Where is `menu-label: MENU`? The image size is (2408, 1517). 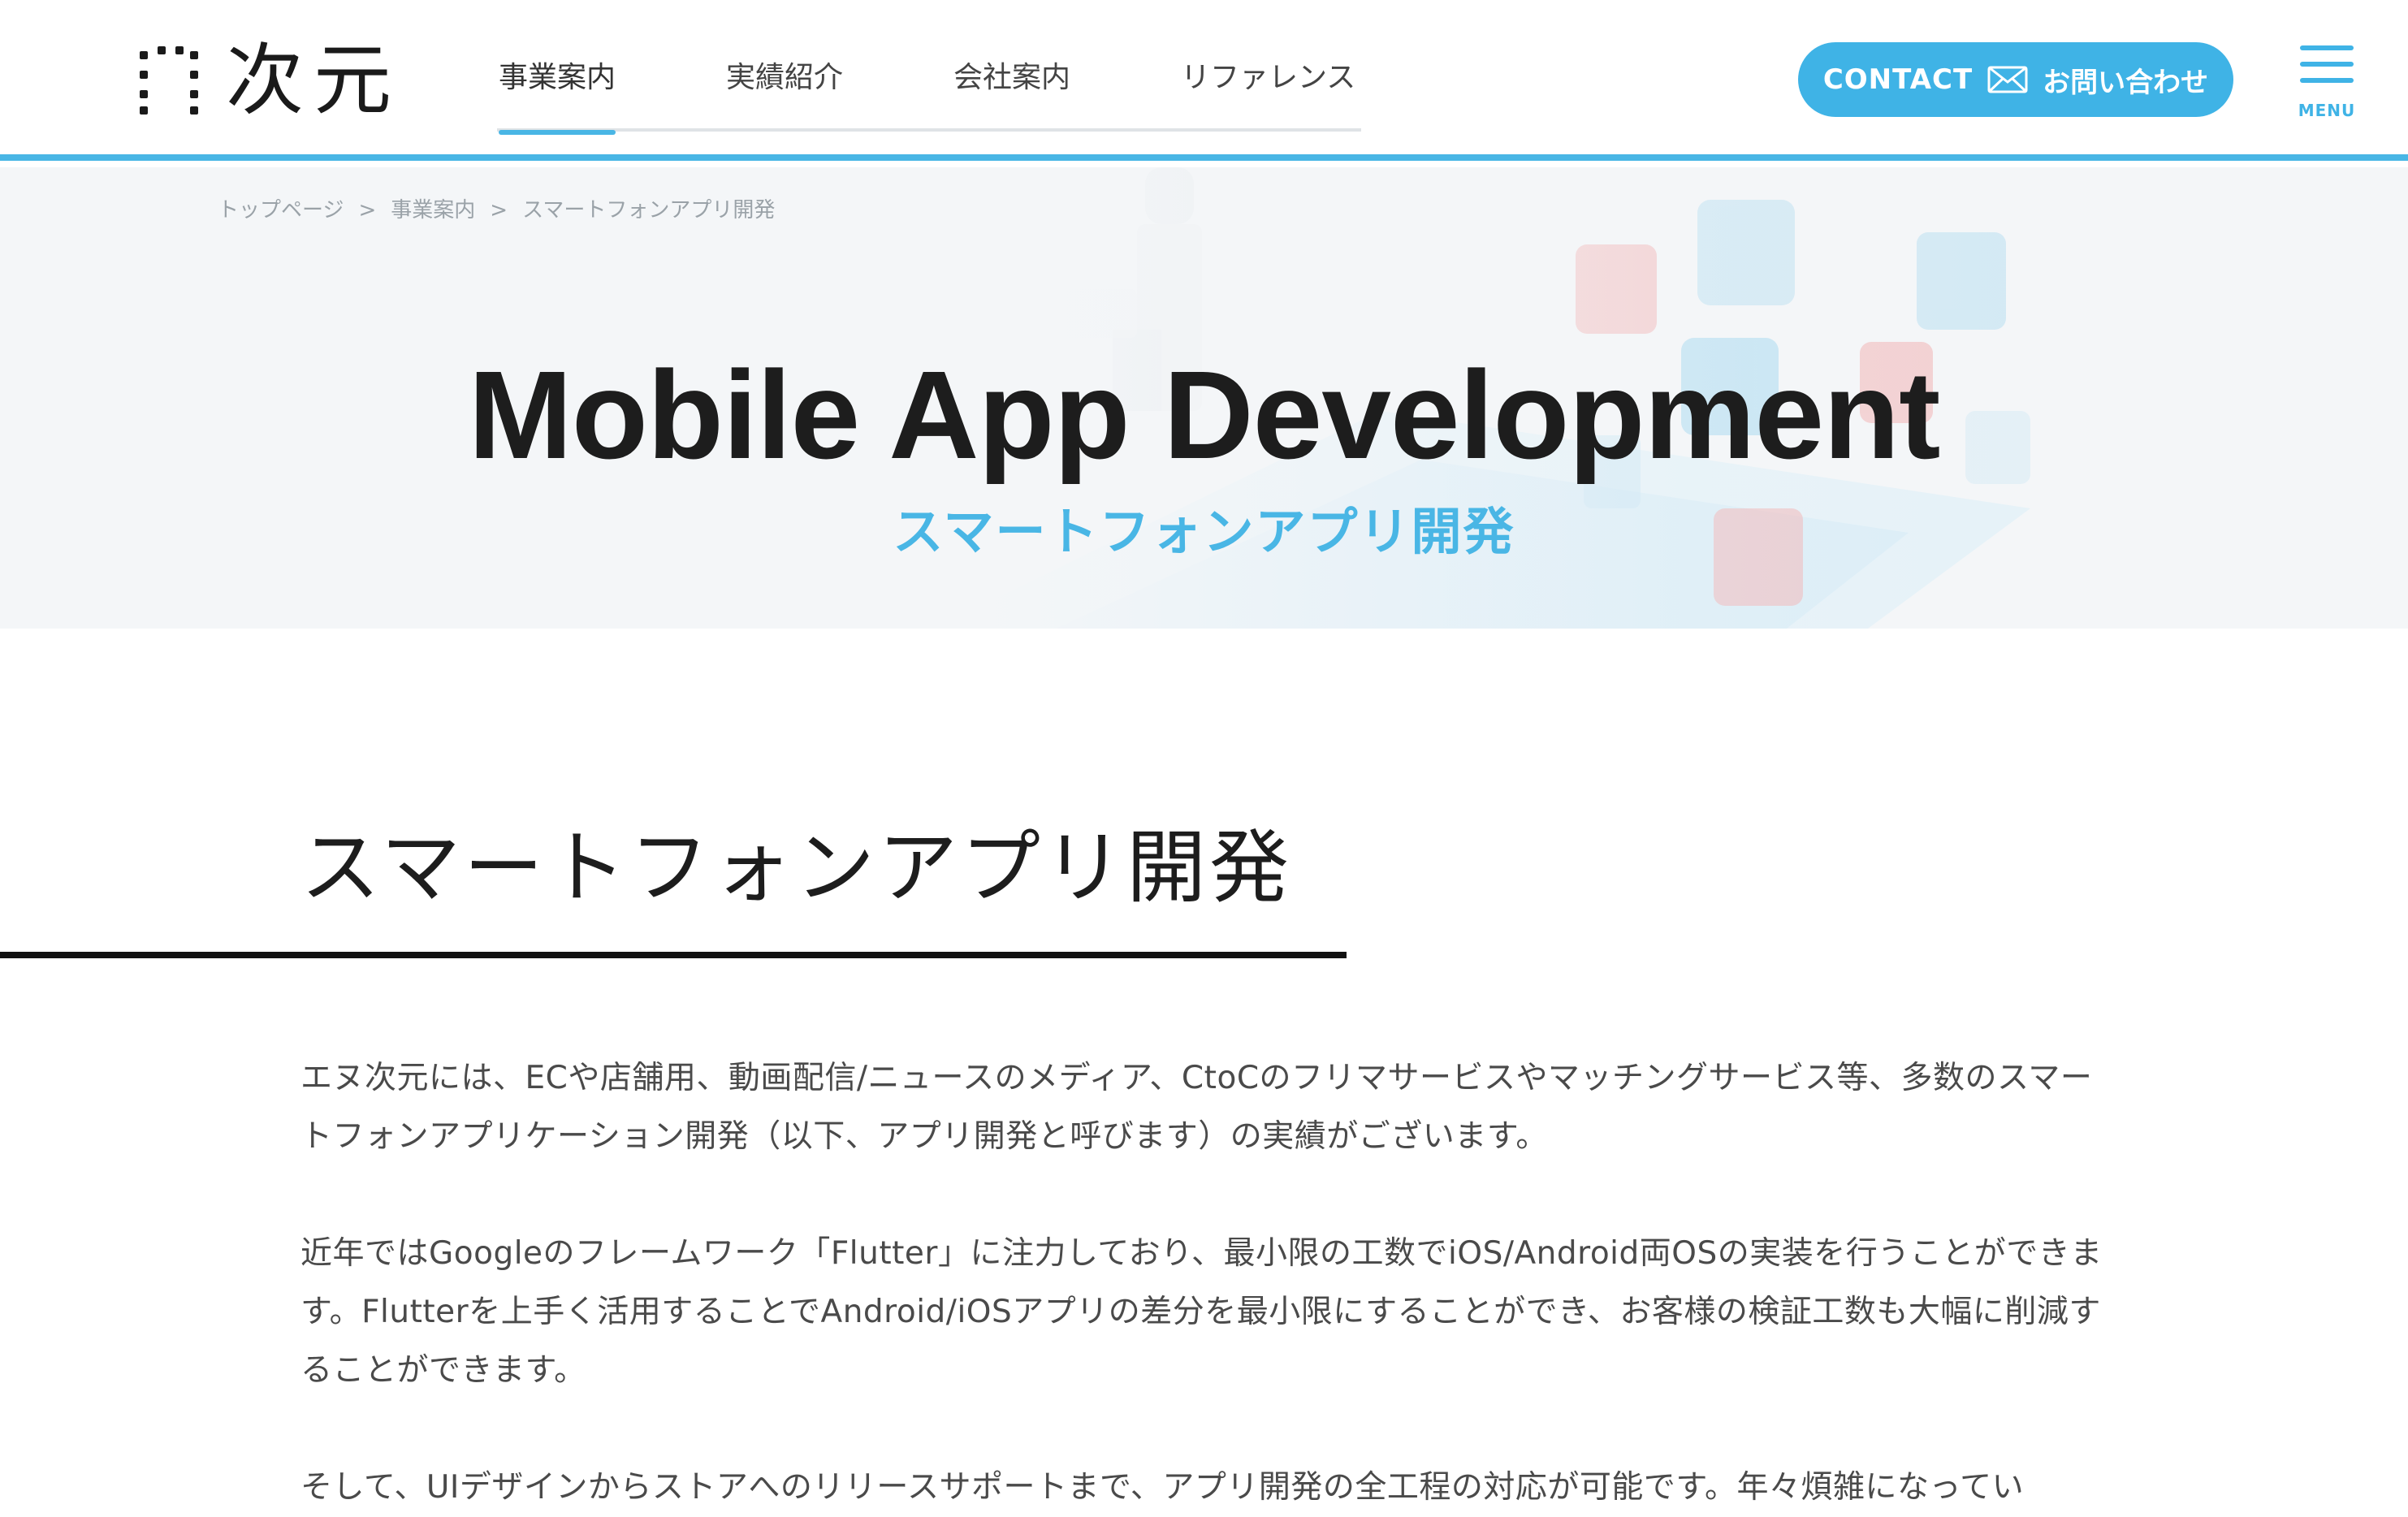
menu-label: MENU is located at coordinates (2327, 110).